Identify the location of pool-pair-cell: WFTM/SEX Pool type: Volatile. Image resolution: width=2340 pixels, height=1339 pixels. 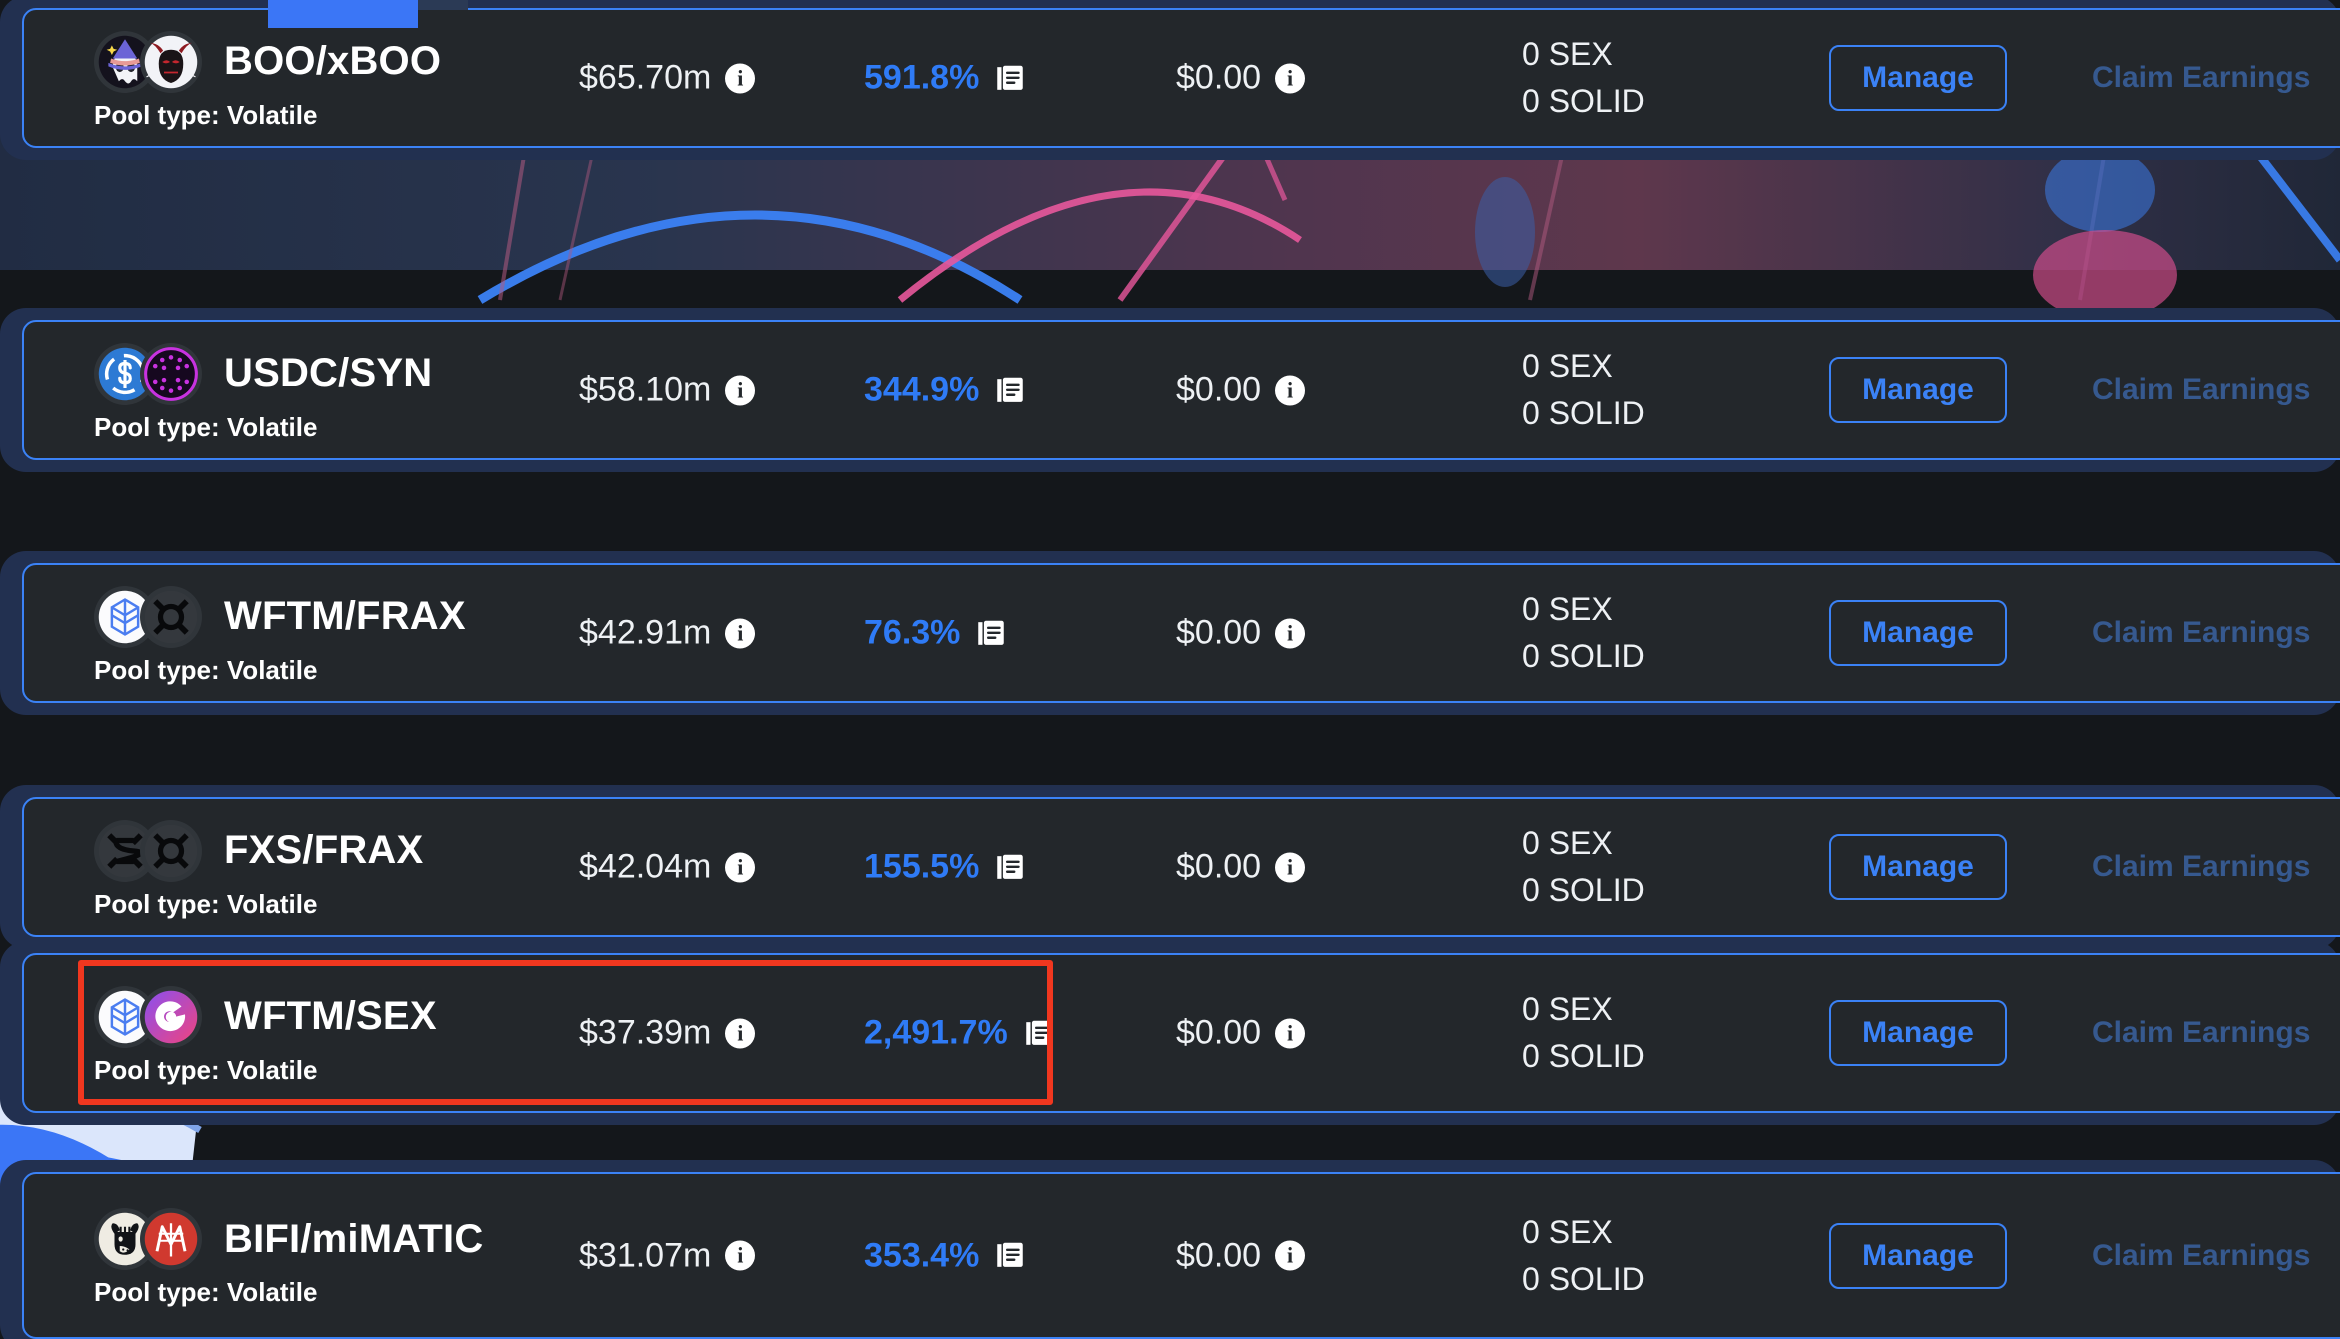
(265, 1033).